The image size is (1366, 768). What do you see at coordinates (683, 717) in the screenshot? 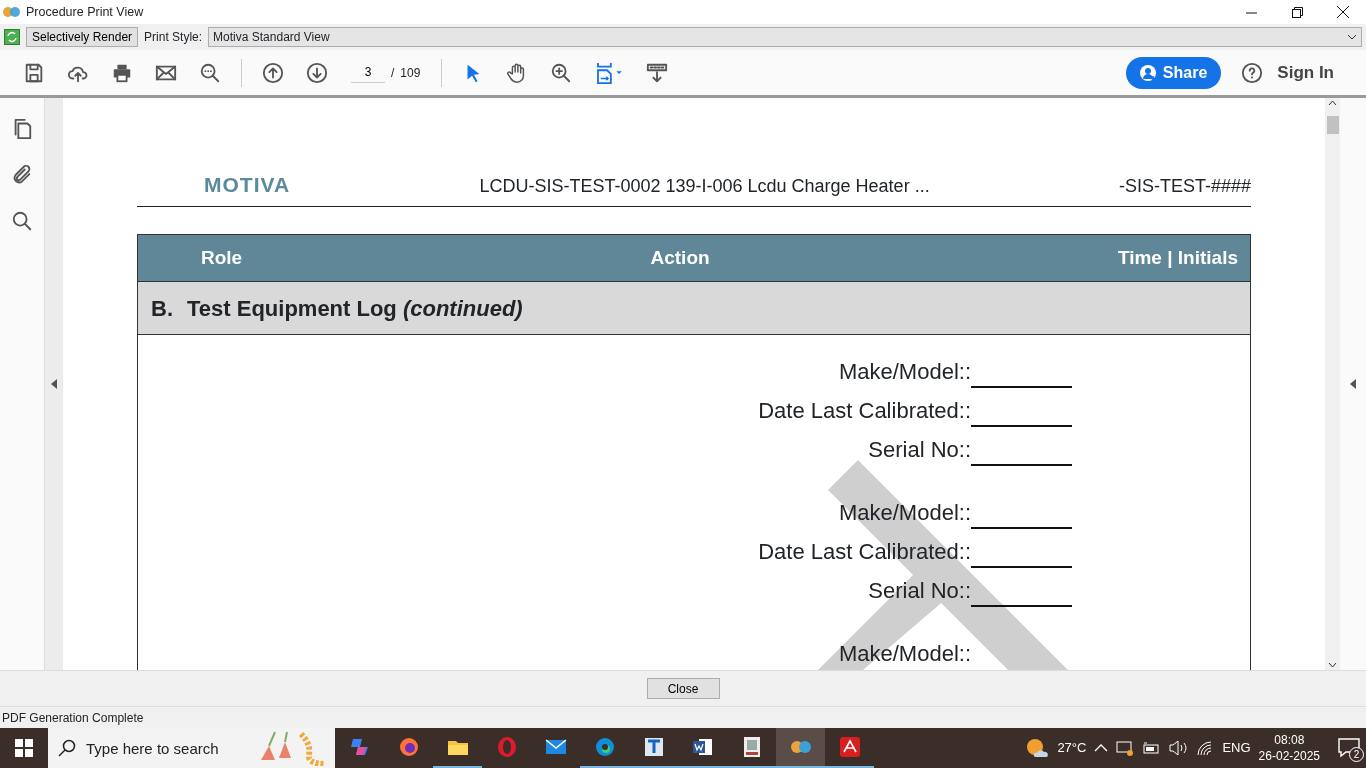
I see `status-text: PDF Generation Complete` at bounding box center [683, 717].